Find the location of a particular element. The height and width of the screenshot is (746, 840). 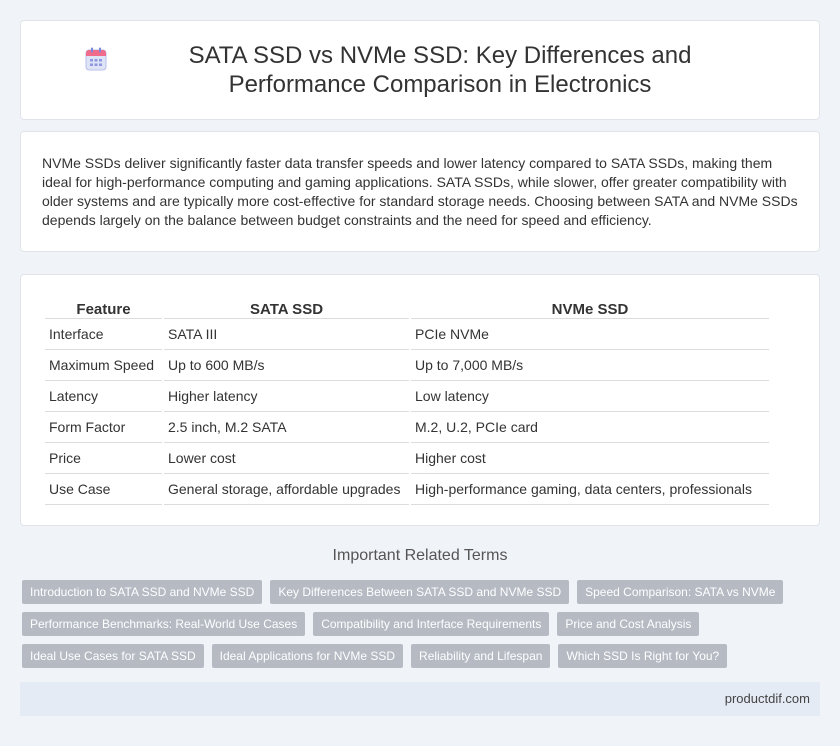

cell-nvme: PCIe NVMe is located at coordinates (590, 334).